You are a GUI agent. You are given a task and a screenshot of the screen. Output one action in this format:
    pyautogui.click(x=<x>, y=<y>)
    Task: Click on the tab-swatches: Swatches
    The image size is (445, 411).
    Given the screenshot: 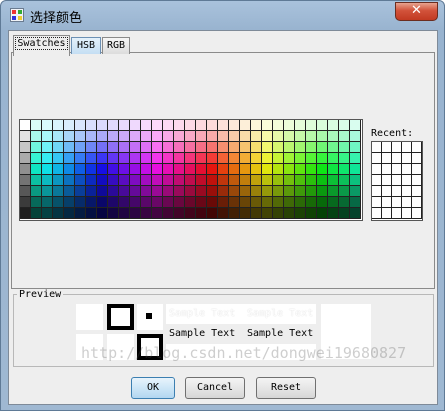 What is the action you would take?
    pyautogui.click(x=41, y=45)
    